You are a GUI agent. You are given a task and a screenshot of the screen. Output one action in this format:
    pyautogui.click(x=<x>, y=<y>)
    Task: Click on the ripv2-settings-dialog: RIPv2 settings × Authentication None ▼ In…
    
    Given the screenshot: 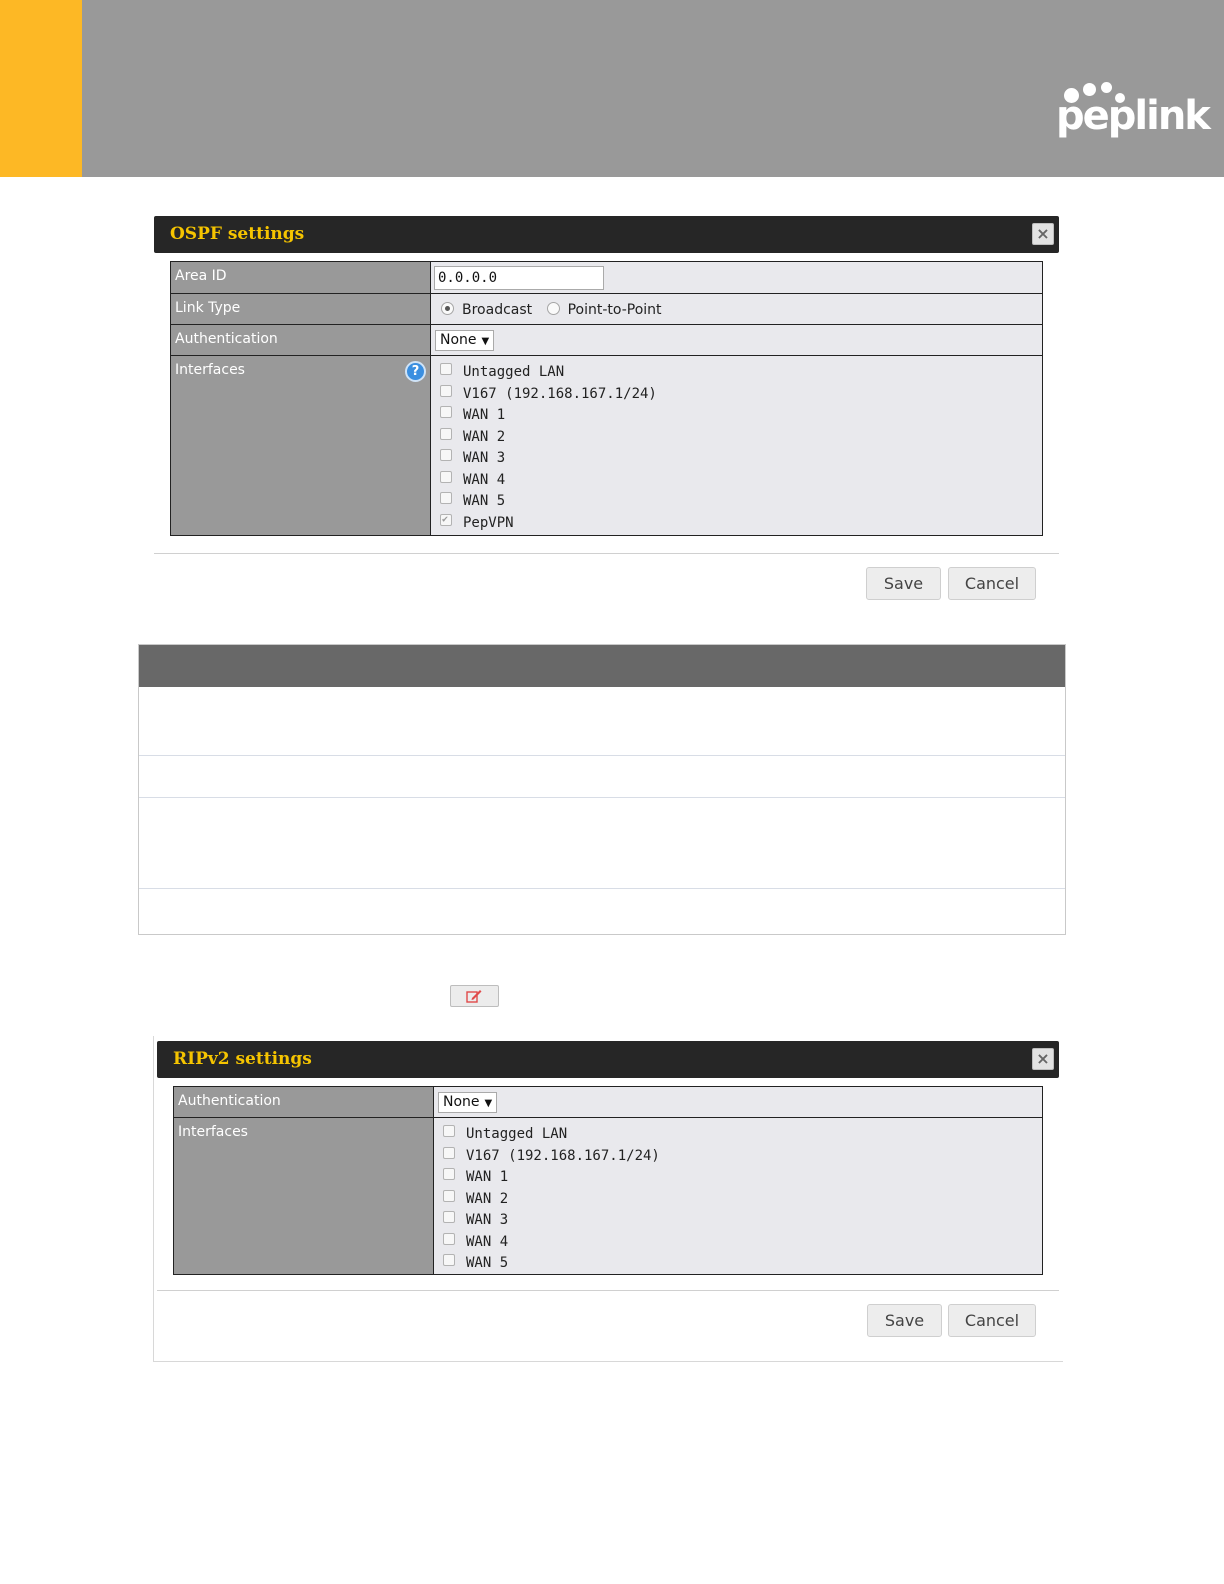 What is the action you would take?
    pyautogui.click(x=608, y=1201)
    